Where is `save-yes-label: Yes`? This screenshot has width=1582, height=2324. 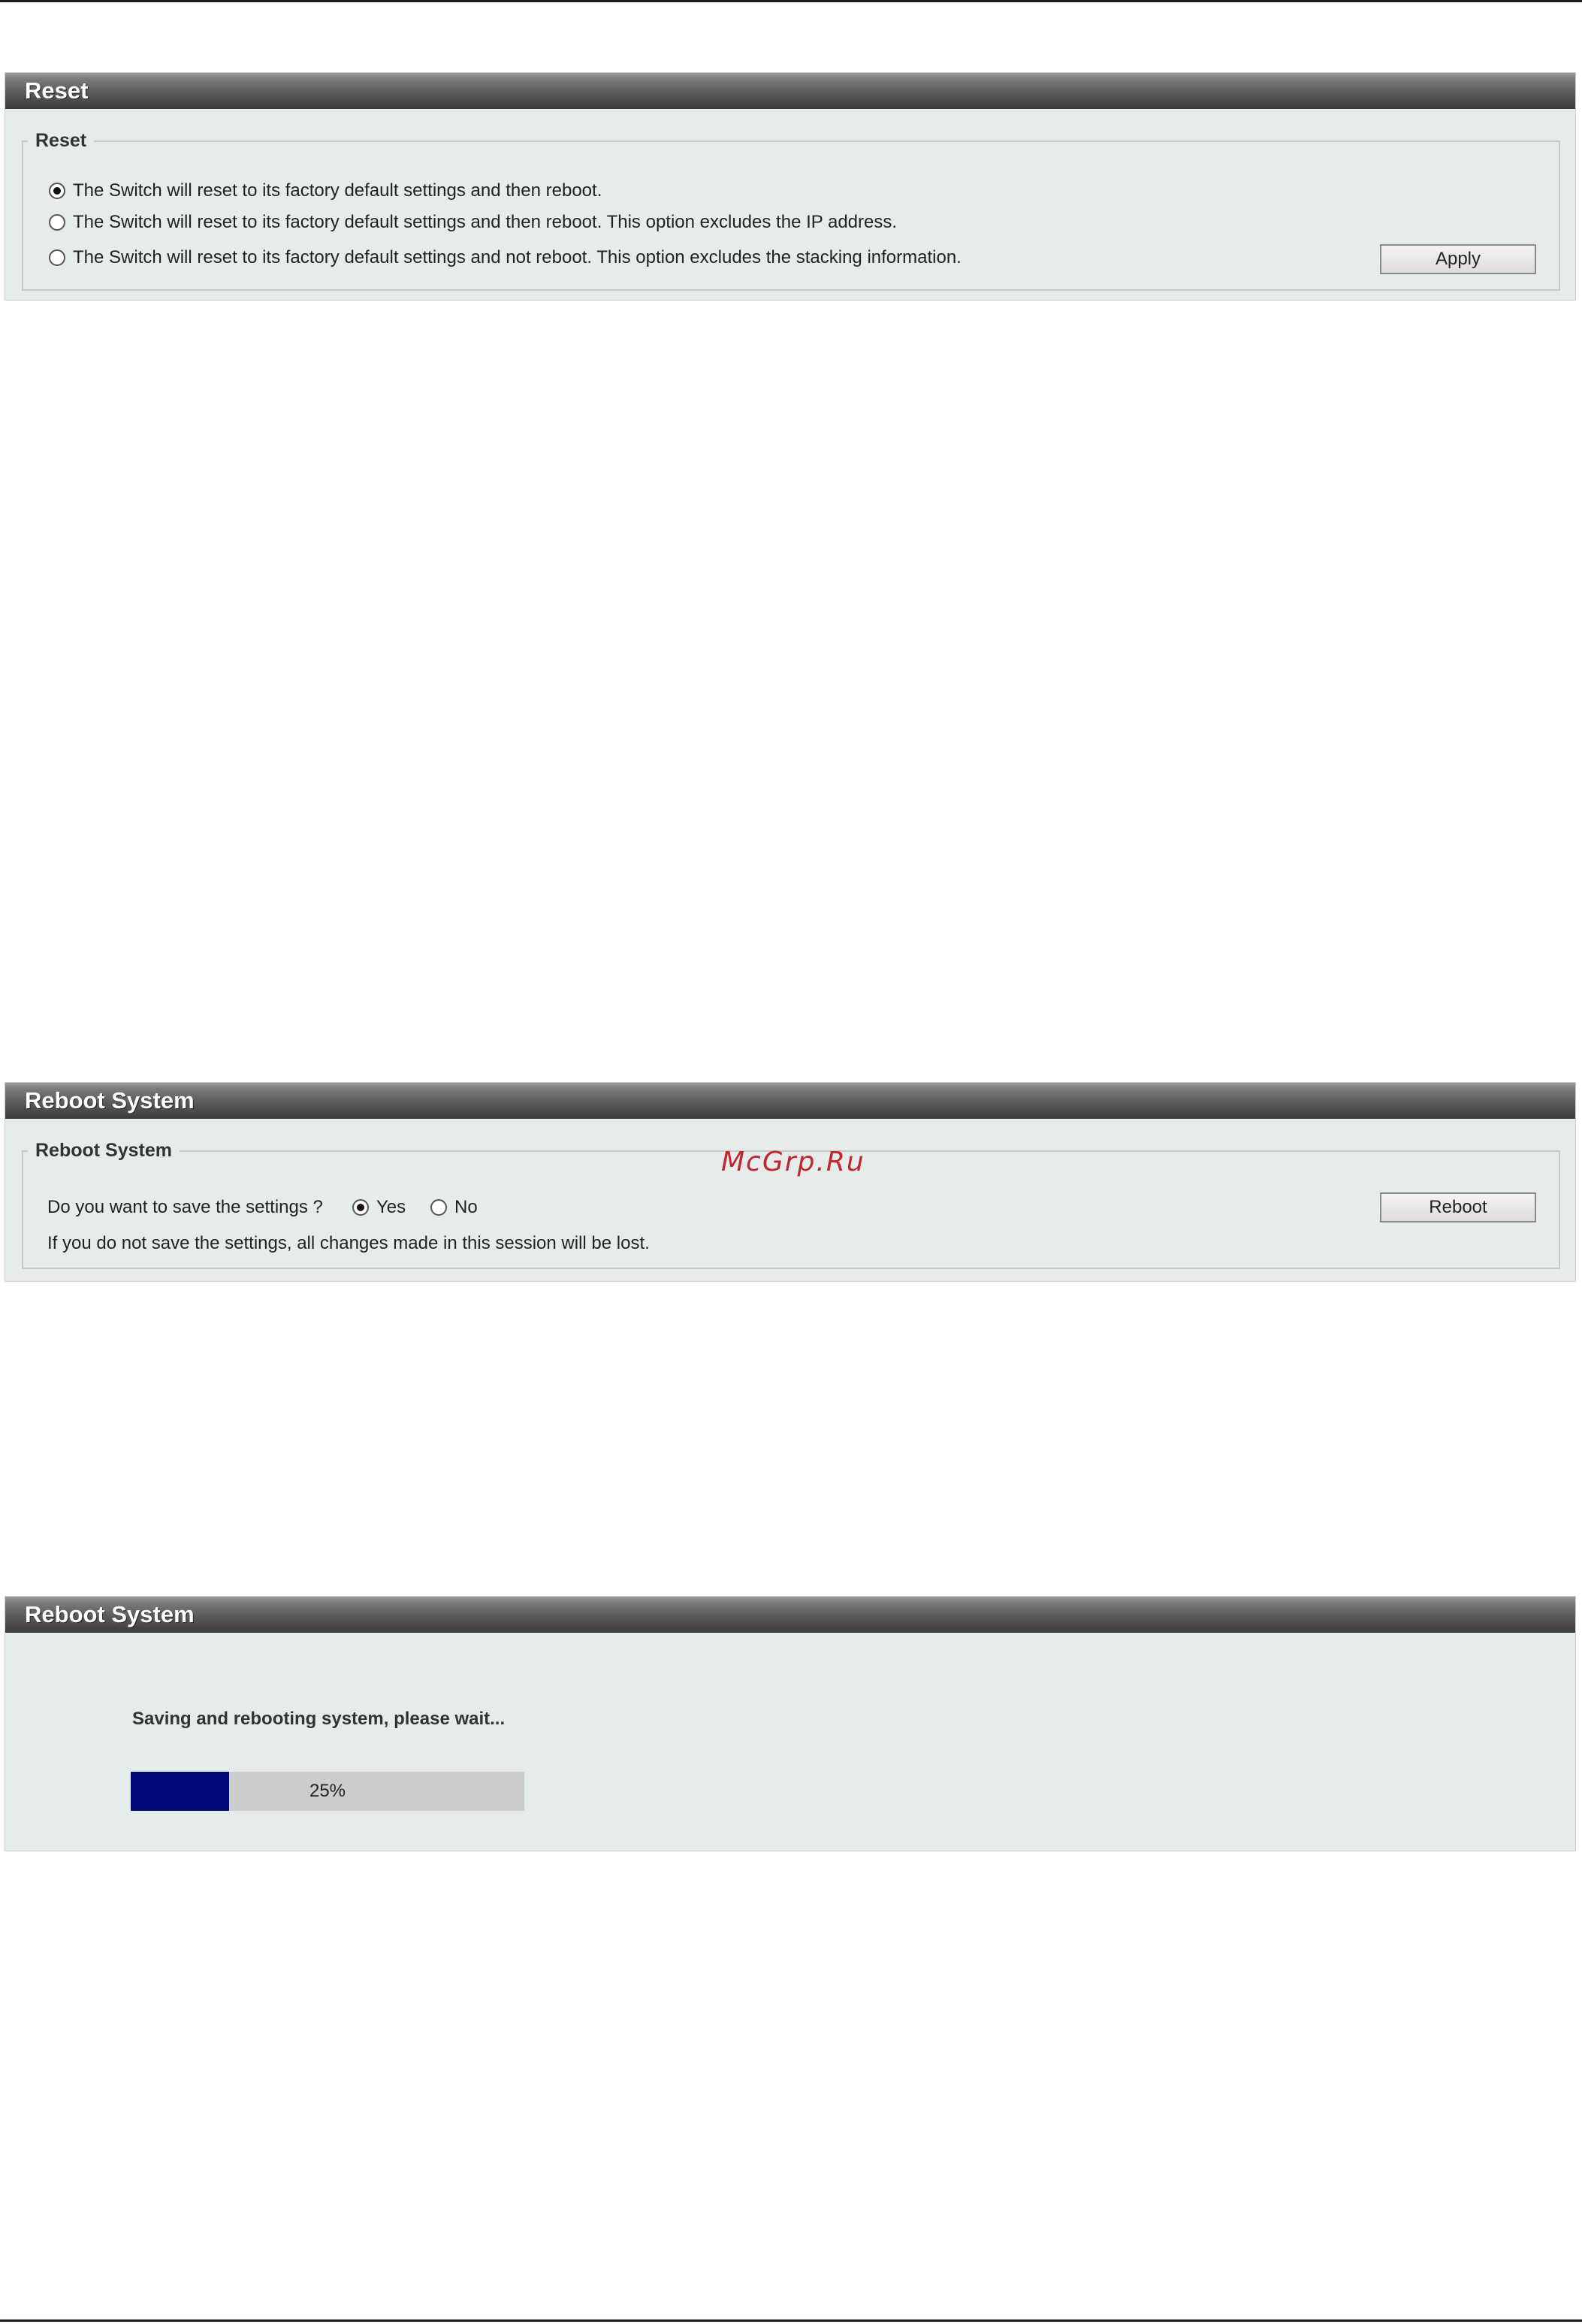 save-yes-label: Yes is located at coordinates (391, 1207).